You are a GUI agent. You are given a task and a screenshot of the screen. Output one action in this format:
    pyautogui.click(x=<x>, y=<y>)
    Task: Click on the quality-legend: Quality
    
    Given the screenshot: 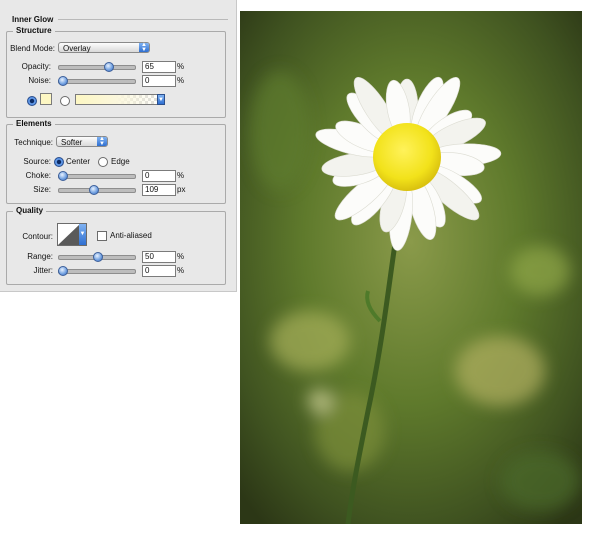 What is the action you would take?
    pyautogui.click(x=30, y=210)
    